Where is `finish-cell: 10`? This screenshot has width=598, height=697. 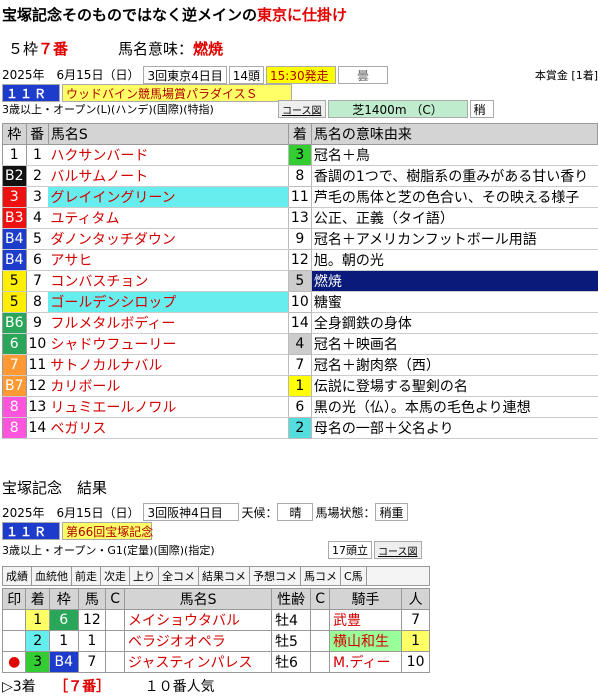
finish-cell: 10 is located at coordinates (299, 302).